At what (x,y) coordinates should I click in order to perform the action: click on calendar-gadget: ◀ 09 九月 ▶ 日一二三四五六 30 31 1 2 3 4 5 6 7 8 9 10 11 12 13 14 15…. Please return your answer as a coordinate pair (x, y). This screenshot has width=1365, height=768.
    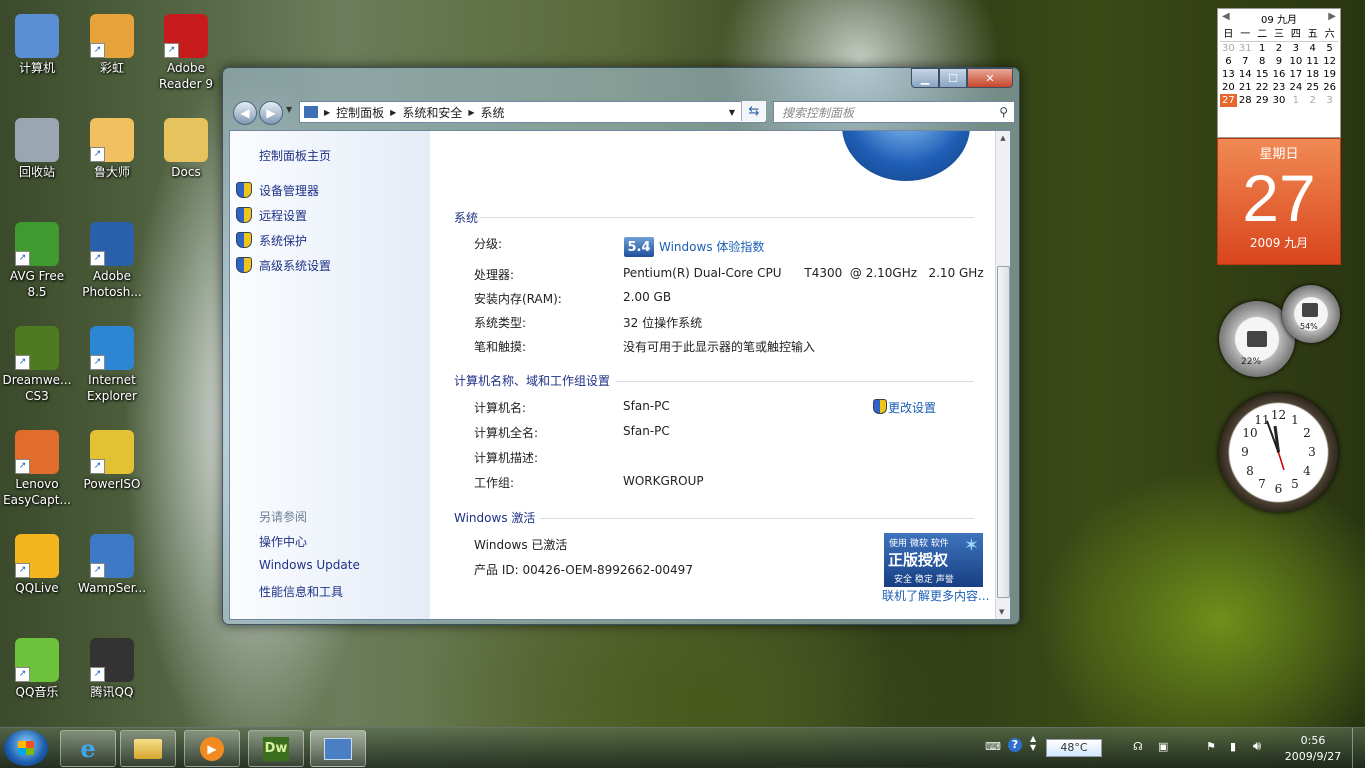
    Looking at the image, I should click on (1279, 136).